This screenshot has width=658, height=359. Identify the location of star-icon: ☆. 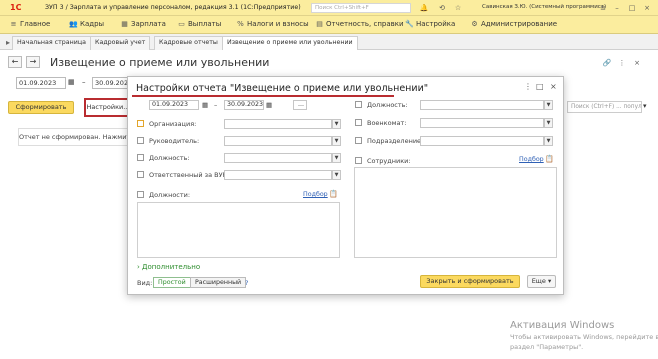
(458, 8).